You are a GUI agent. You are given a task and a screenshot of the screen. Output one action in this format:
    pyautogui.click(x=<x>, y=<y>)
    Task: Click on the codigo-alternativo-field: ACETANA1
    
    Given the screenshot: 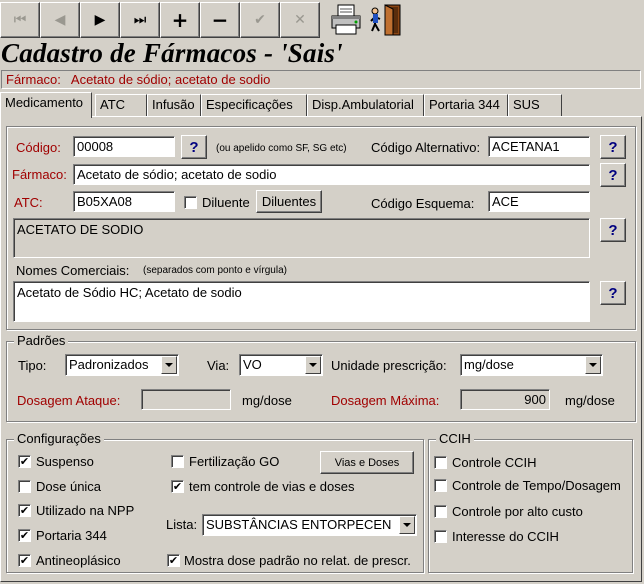 What is the action you would take?
    pyautogui.click(x=539, y=146)
    